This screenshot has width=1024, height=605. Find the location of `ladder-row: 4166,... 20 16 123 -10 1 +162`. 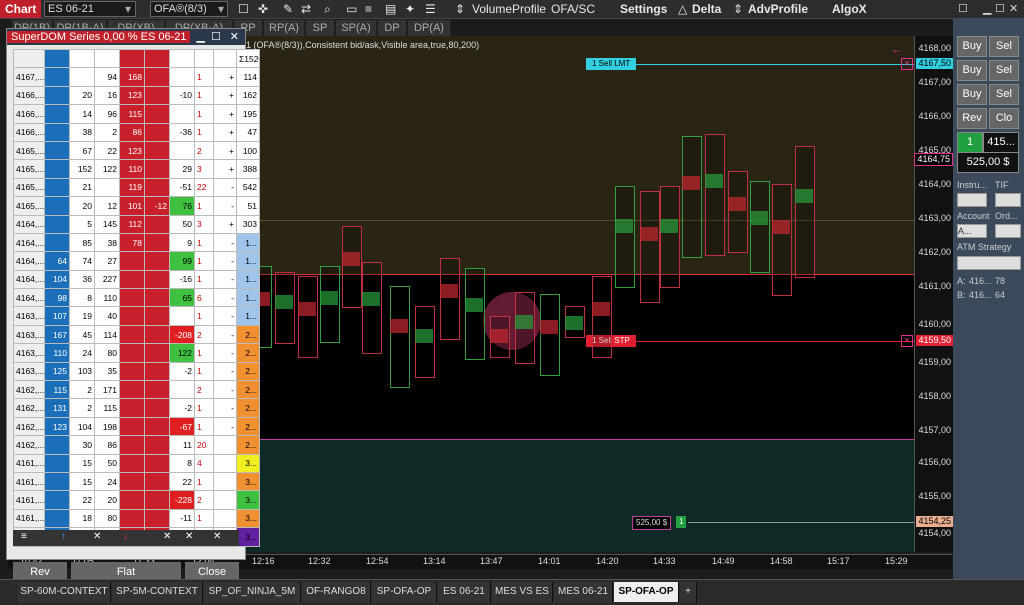

ladder-row: 4166,... 20 16 123 -10 1 +162 is located at coordinates (136, 95).